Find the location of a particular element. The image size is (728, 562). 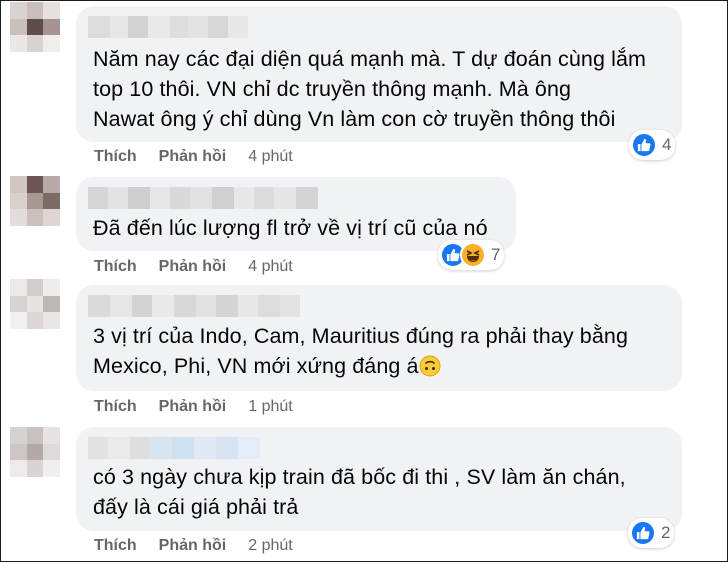

reaction-summary: 2 is located at coordinates (651, 533).